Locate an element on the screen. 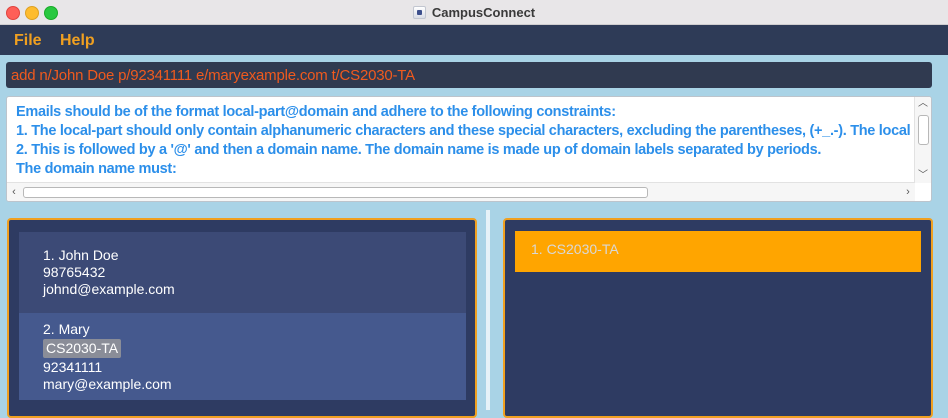  window-title: CampusConnect is located at coordinates (483, 12).